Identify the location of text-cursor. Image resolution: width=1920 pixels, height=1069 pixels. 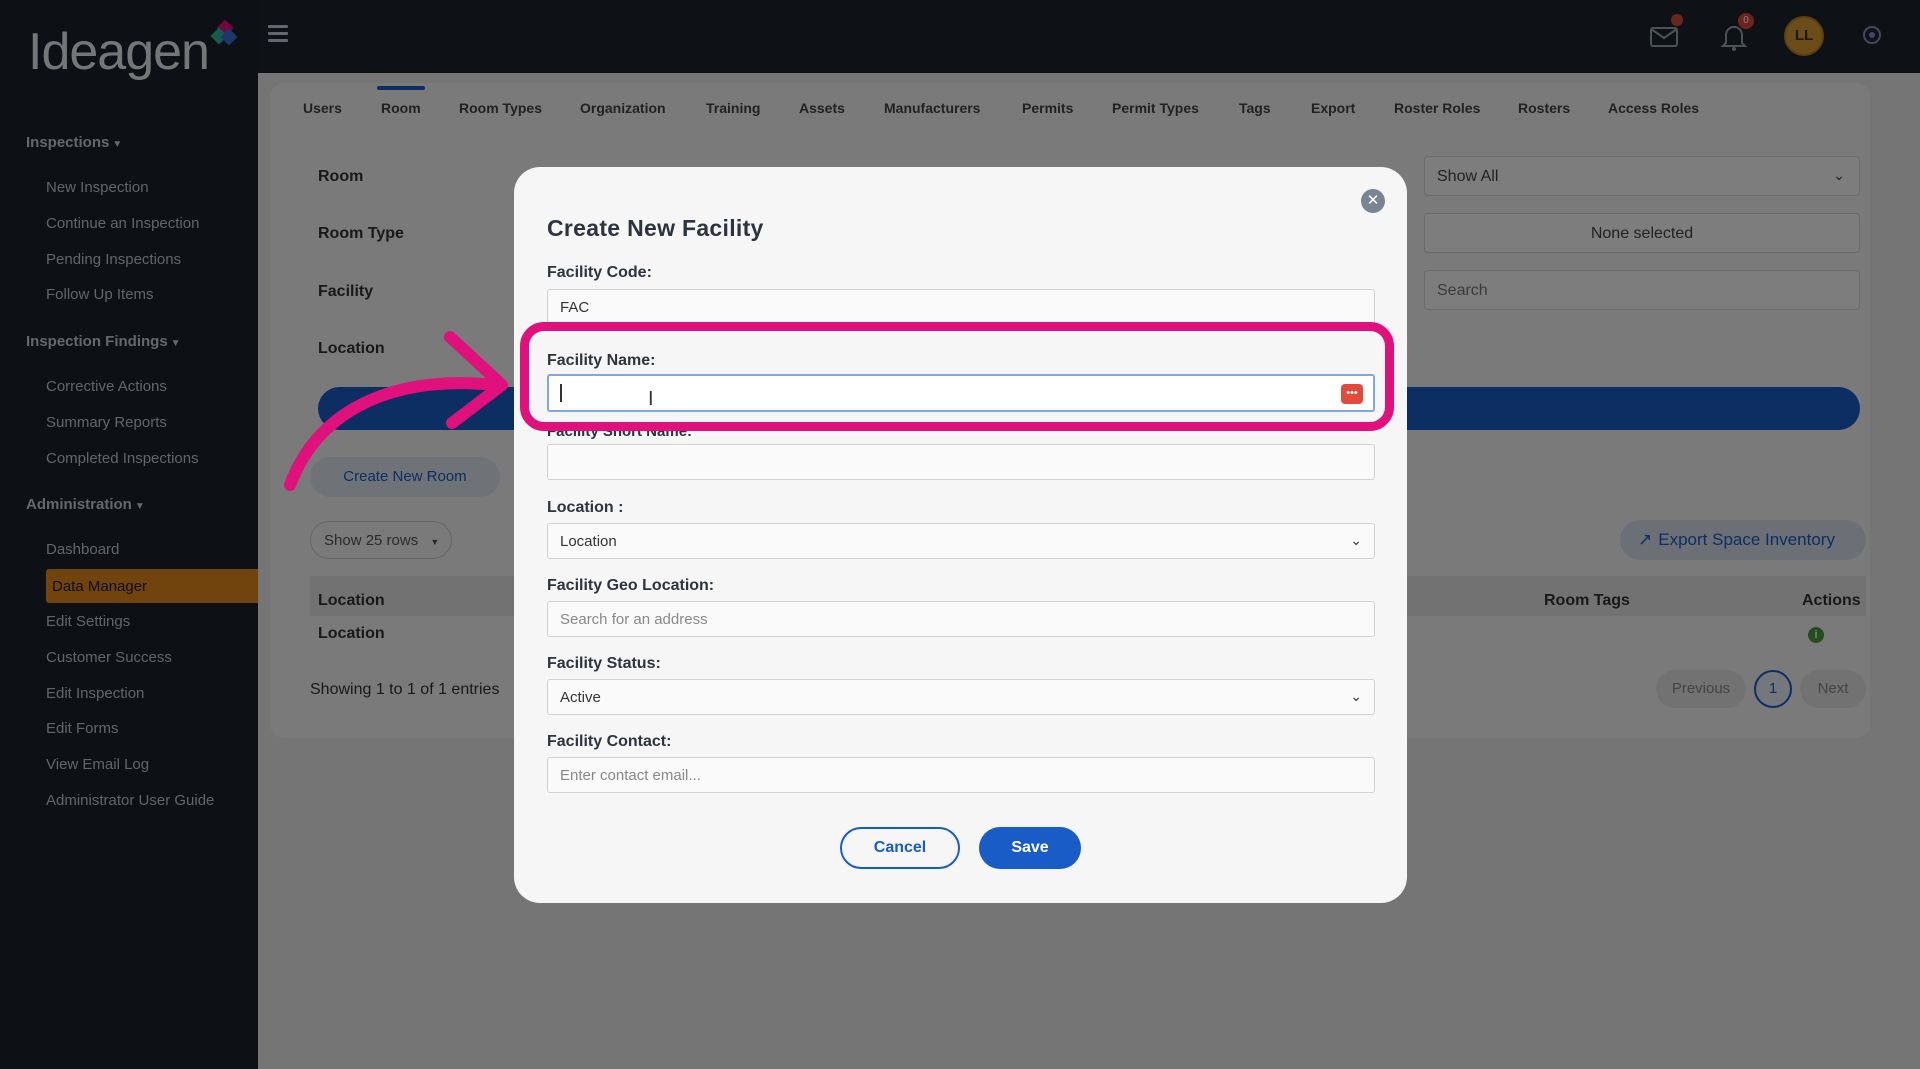
(561, 393).